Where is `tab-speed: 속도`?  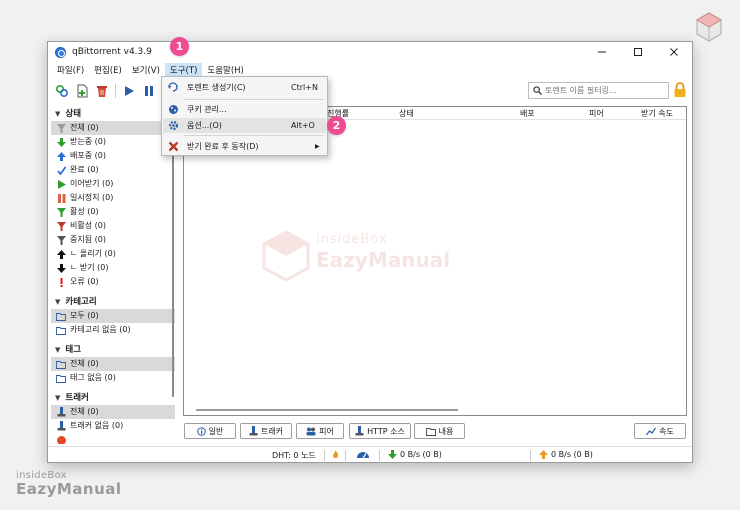 tab-speed: 속도 is located at coordinates (660, 431).